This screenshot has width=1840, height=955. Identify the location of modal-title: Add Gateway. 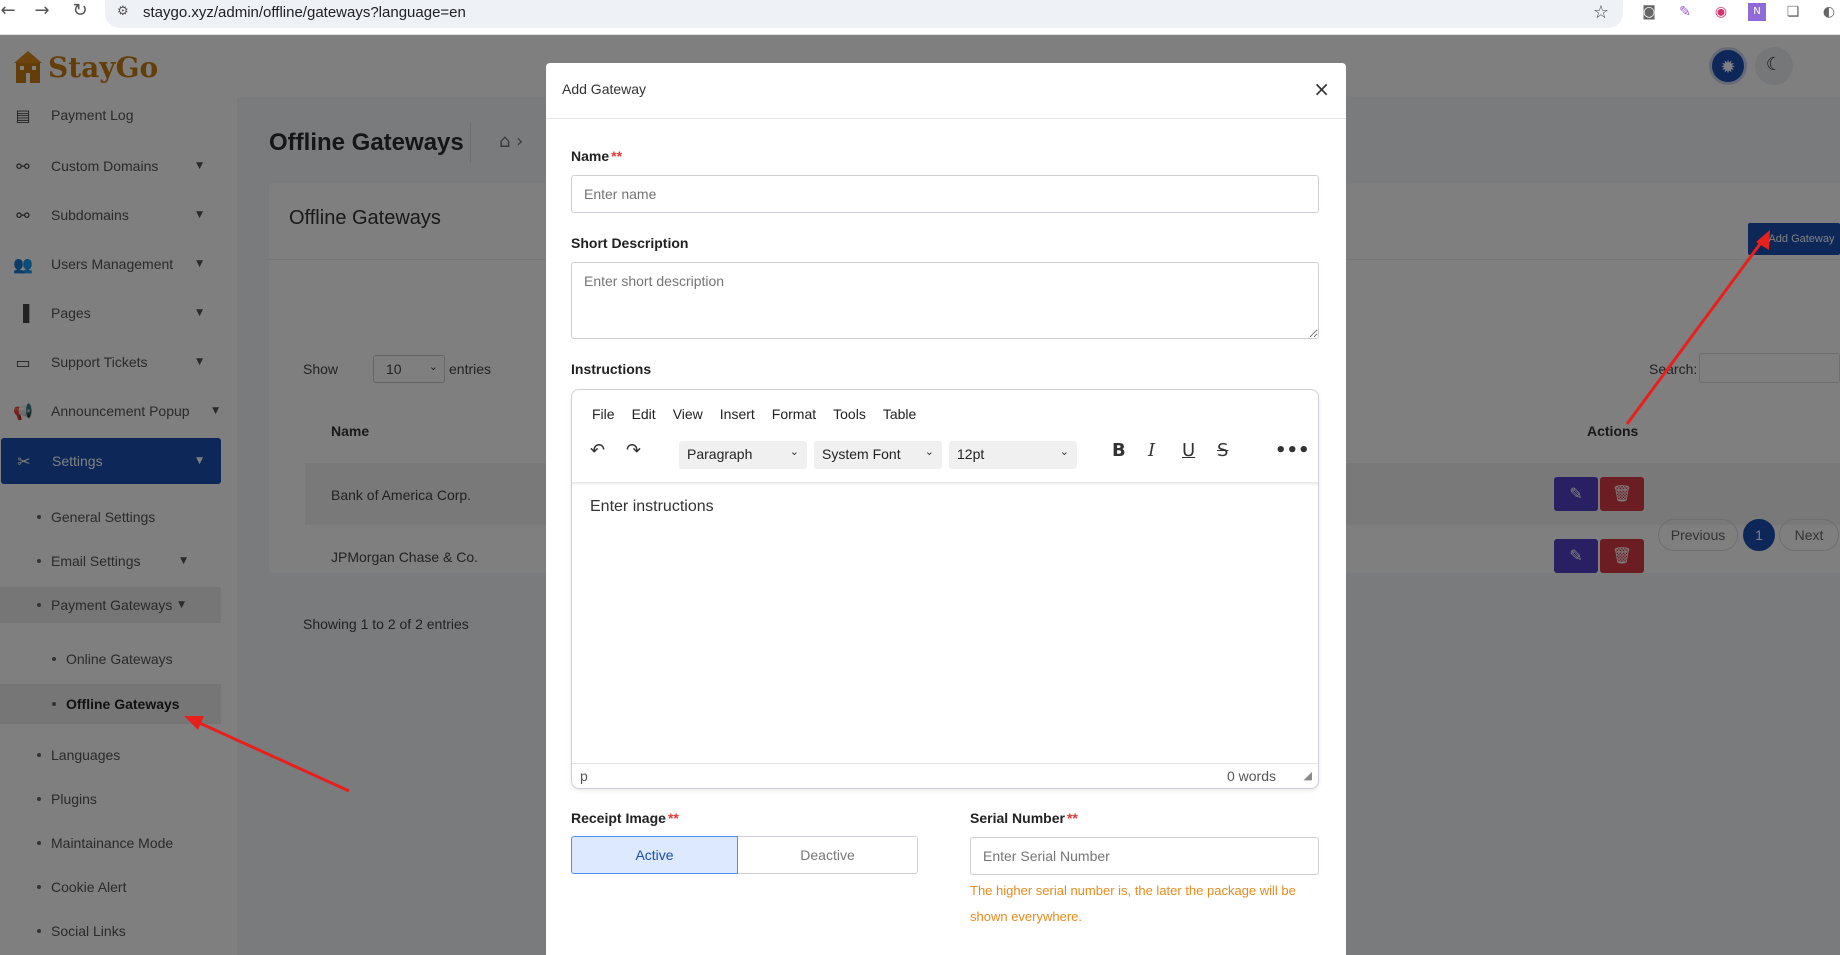
(604, 89).